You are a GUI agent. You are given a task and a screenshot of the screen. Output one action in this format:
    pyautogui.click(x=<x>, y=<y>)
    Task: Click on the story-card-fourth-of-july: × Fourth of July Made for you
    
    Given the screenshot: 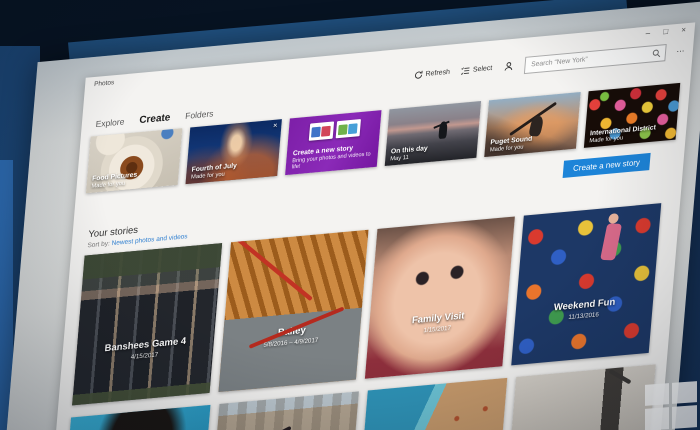 What is the action you would take?
    pyautogui.click(x=233, y=152)
    